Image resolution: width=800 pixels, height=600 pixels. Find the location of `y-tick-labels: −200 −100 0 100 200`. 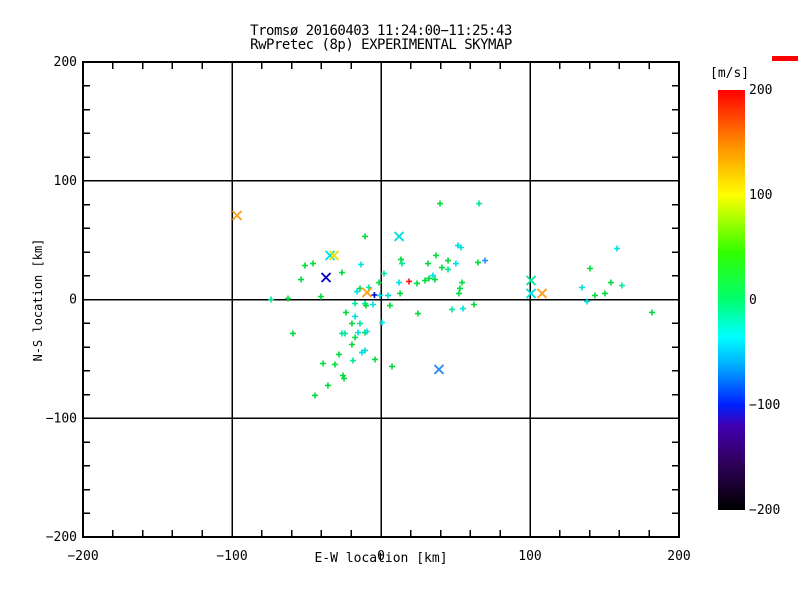

y-tick-labels: −200 −100 0 100 200 is located at coordinates (61, 300).